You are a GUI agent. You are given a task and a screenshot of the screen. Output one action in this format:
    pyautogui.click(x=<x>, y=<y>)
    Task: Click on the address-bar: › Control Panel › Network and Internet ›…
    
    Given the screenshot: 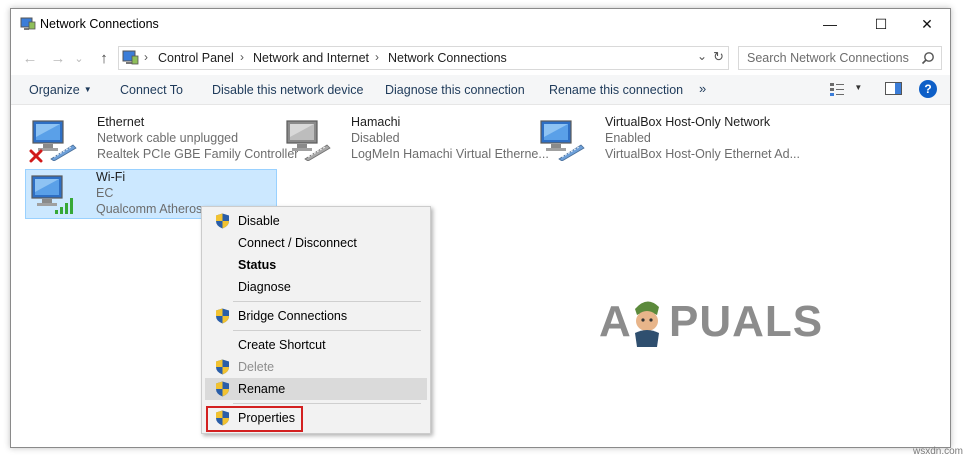 What is the action you would take?
    pyautogui.click(x=423, y=58)
    